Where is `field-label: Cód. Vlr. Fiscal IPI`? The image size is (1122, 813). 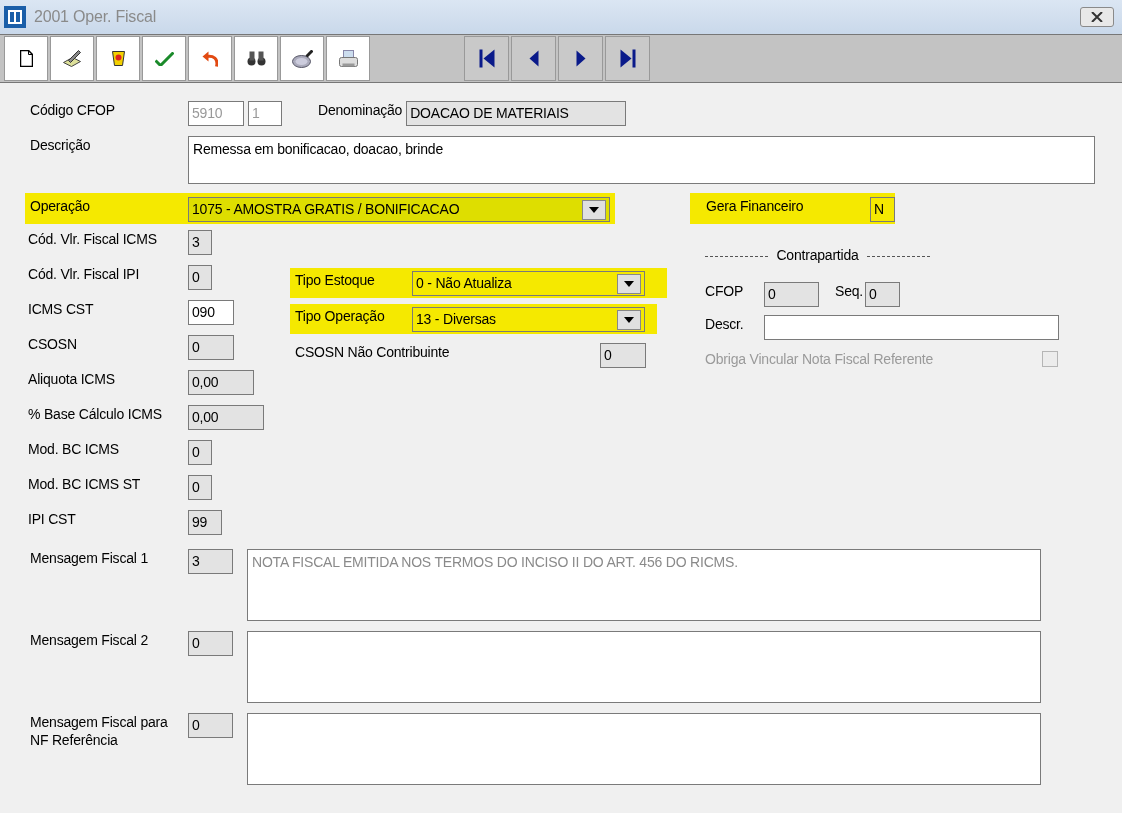
field-label: Cód. Vlr. Fiscal IPI is located at coordinates (84, 274).